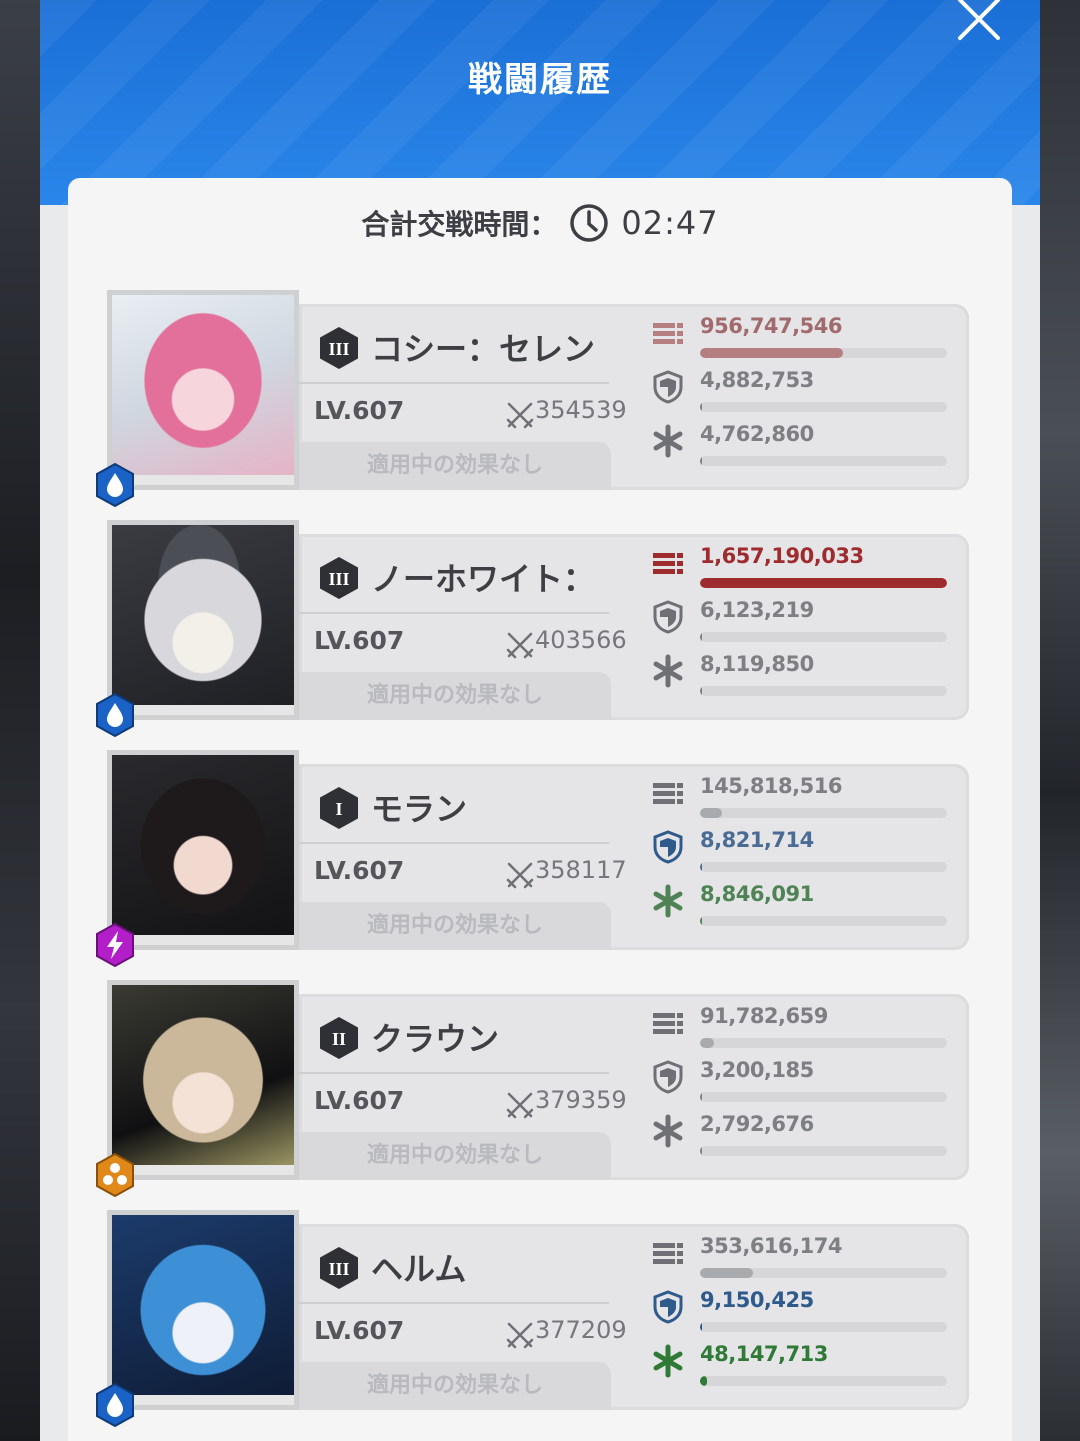 Image resolution: width=1080 pixels, height=1441 pixels. I want to click on burst-level-icon: III, so click(339, 348).